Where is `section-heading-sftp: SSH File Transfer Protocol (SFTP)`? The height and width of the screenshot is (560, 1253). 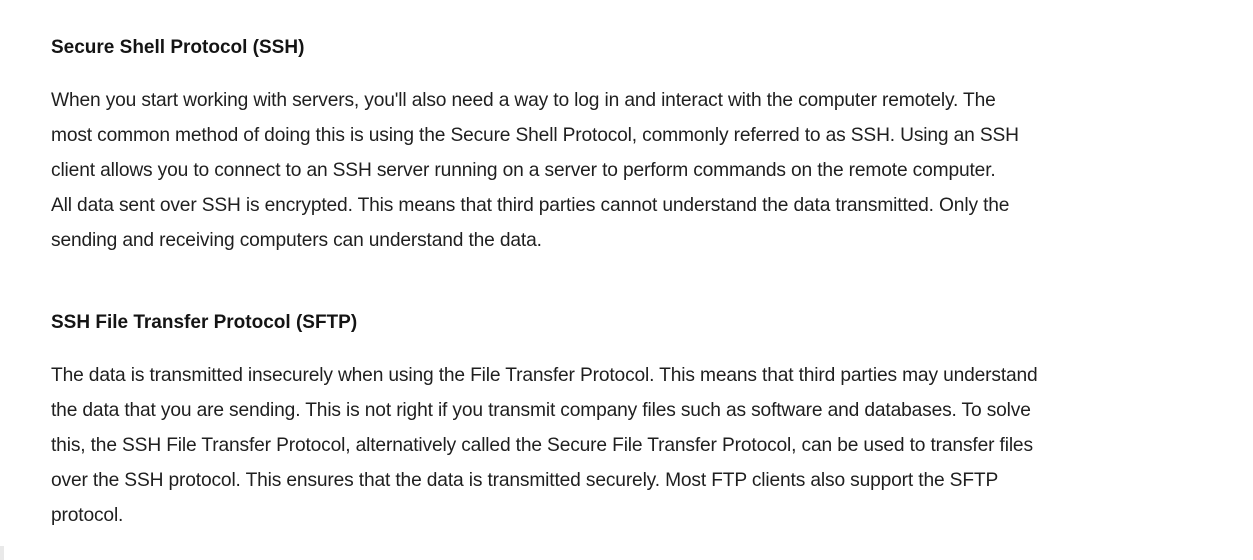
section-heading-sftp: SSH File Transfer Protocol (SFTP) is located at coordinates (204, 322).